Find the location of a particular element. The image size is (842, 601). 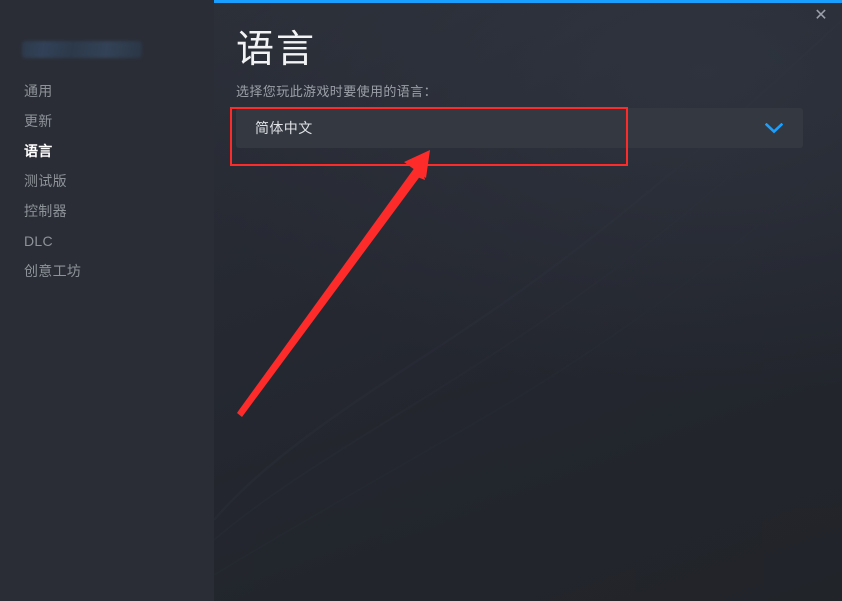

sidebar-item-label: 更新 is located at coordinates (38, 121).